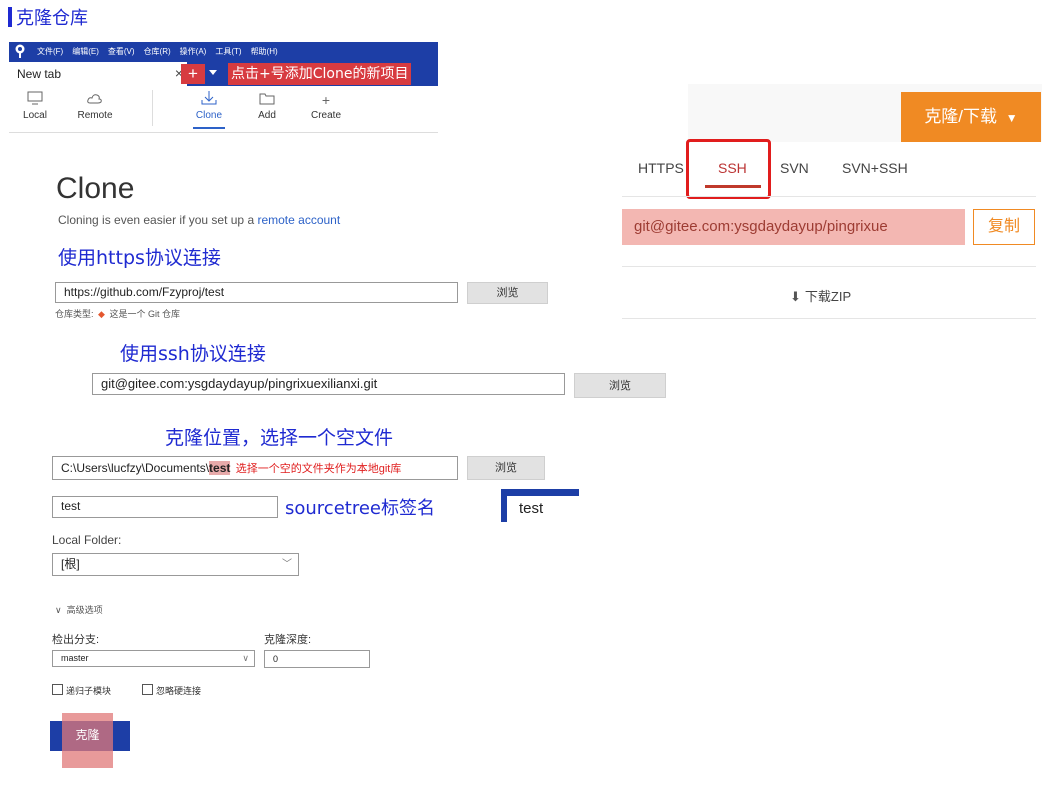  Describe the element at coordinates (52, 18) in the screenshot. I see `heading-text: 克隆仓库` at that location.